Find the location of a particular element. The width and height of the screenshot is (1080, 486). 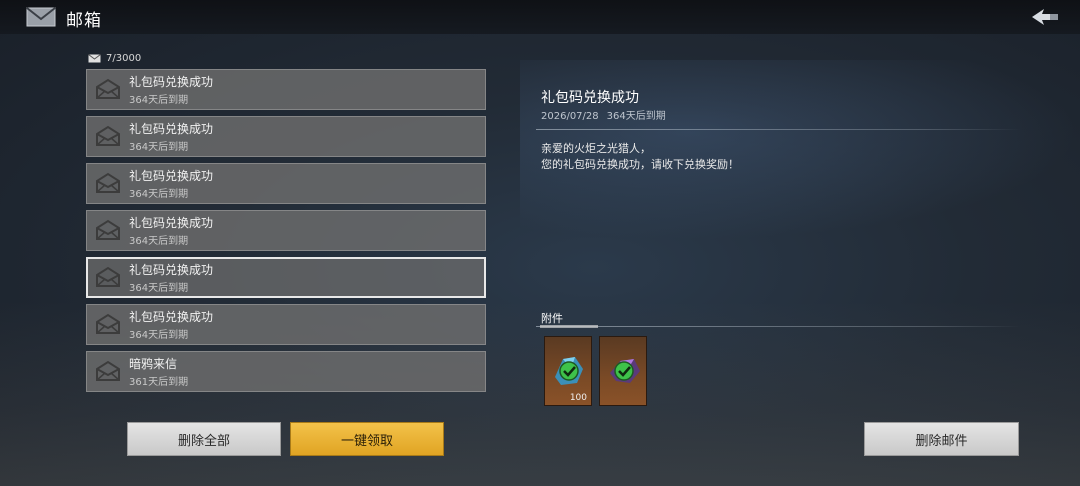

claim-all-button: 一键领取 is located at coordinates (367, 439).